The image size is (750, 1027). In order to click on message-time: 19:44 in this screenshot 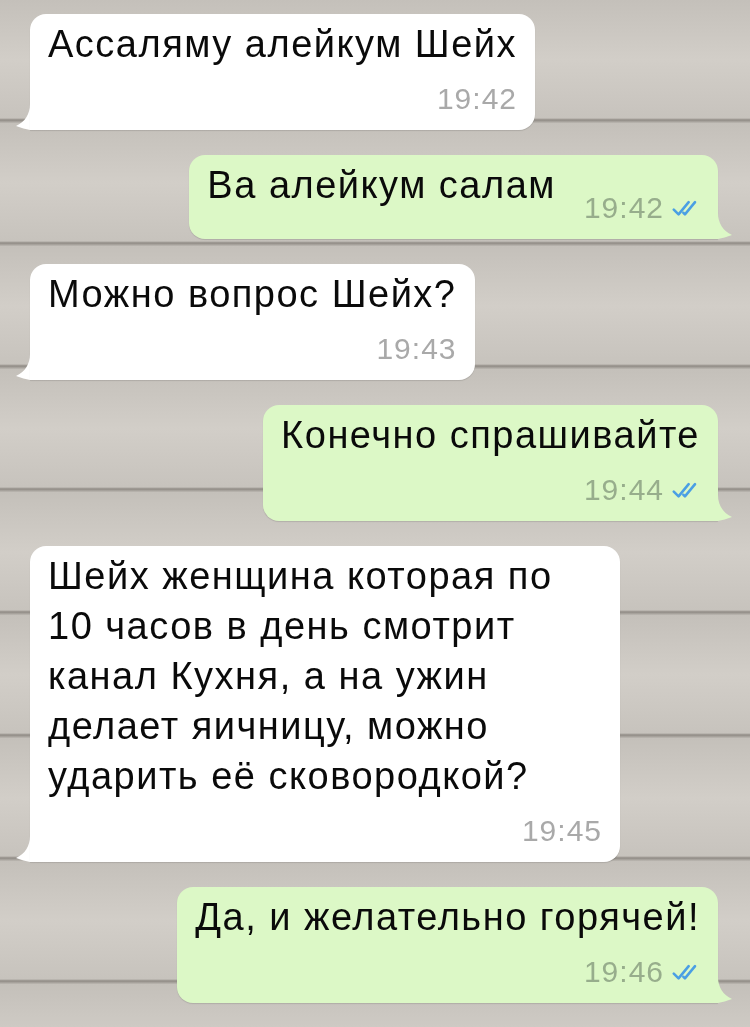, I will do `click(623, 490)`.